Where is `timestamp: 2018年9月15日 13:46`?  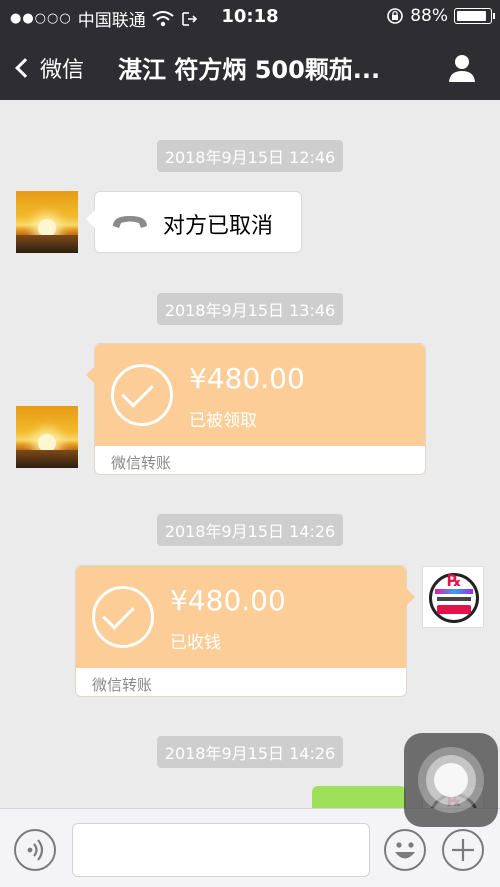 timestamp: 2018年9月15日 13:46 is located at coordinates (250, 309).